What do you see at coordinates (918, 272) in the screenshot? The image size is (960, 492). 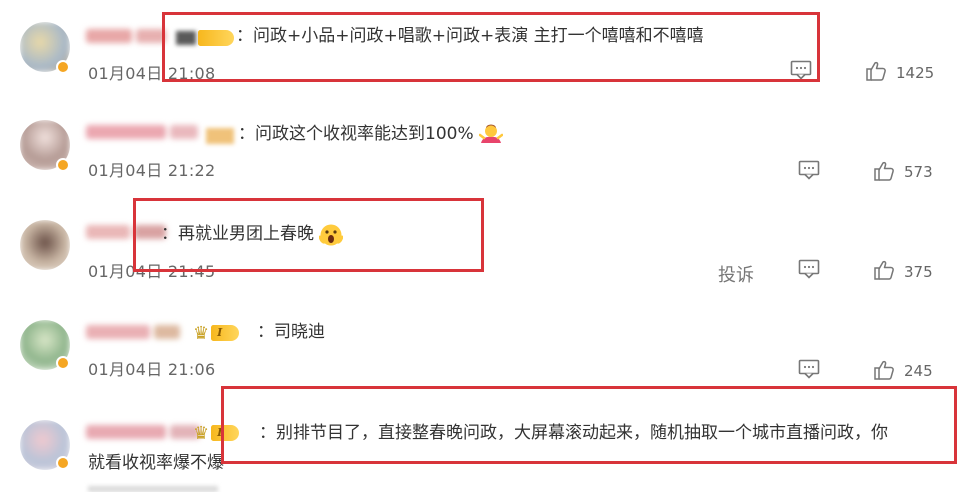 I see `like-count: 375` at bounding box center [918, 272].